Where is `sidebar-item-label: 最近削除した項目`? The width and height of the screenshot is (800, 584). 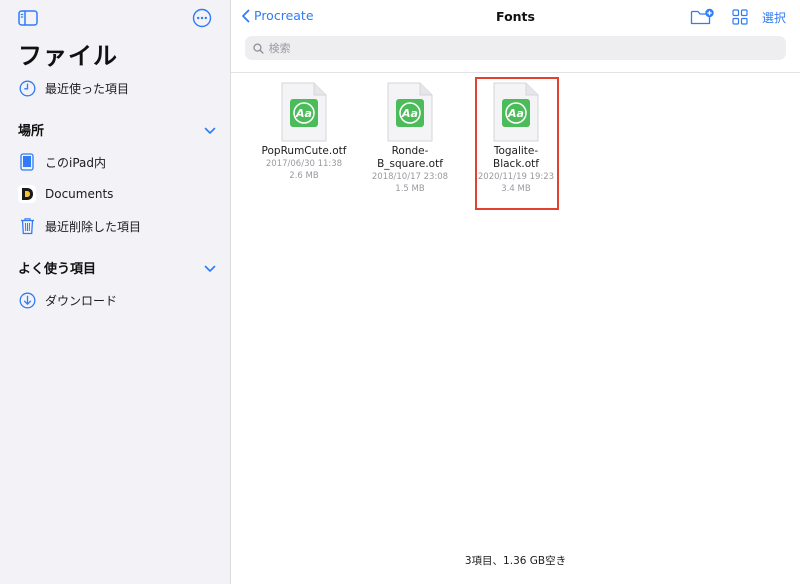
sidebar-item-label: 最近削除した項目 is located at coordinates (93, 226).